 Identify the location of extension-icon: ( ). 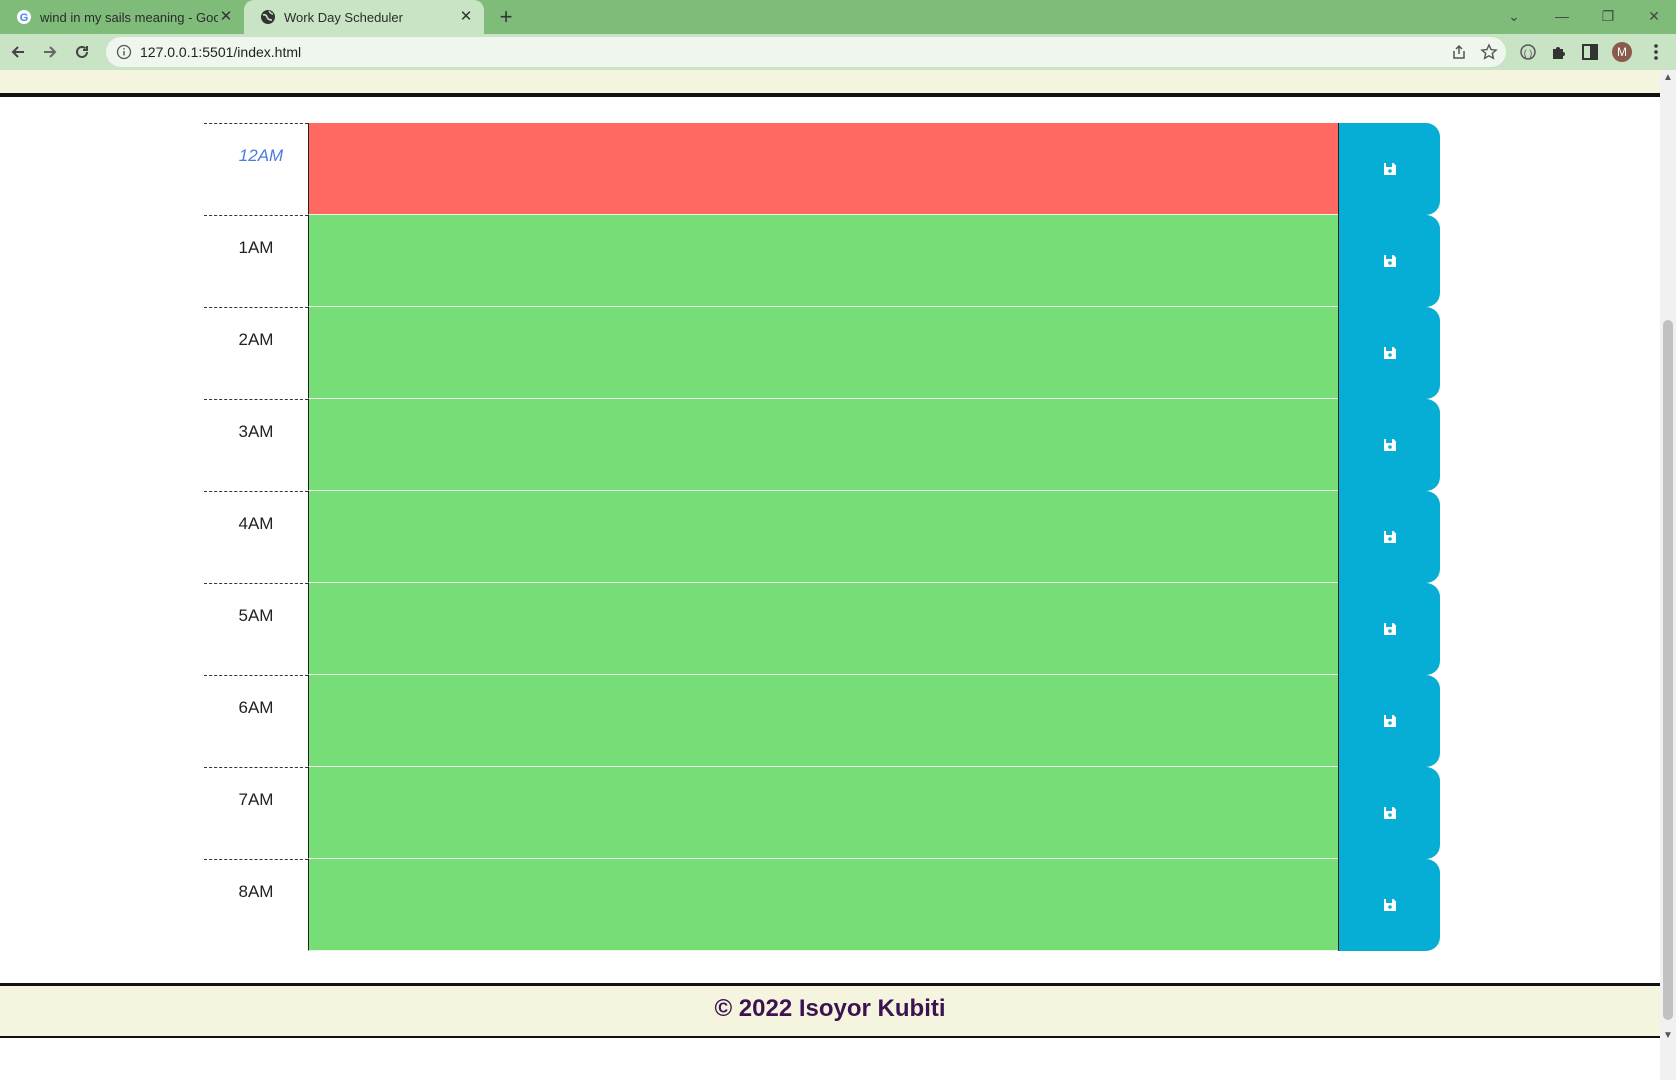
(1528, 52).